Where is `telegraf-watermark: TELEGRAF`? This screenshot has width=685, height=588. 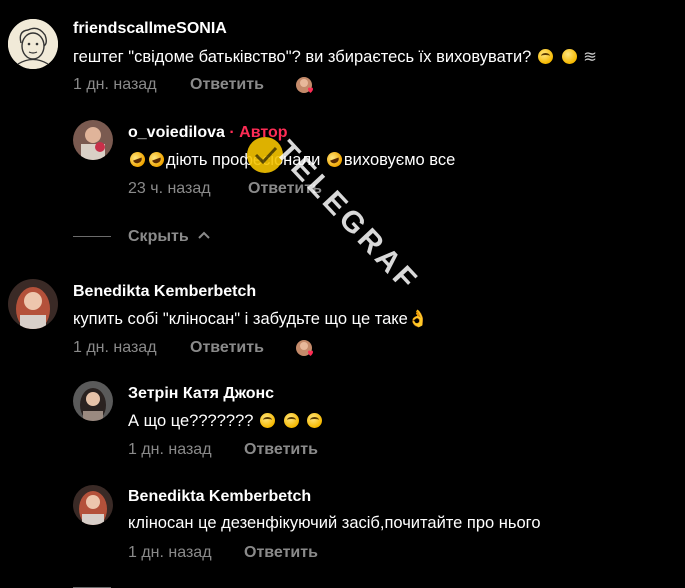 telegraf-watermark: TELEGRAF is located at coordinates (350, 225).